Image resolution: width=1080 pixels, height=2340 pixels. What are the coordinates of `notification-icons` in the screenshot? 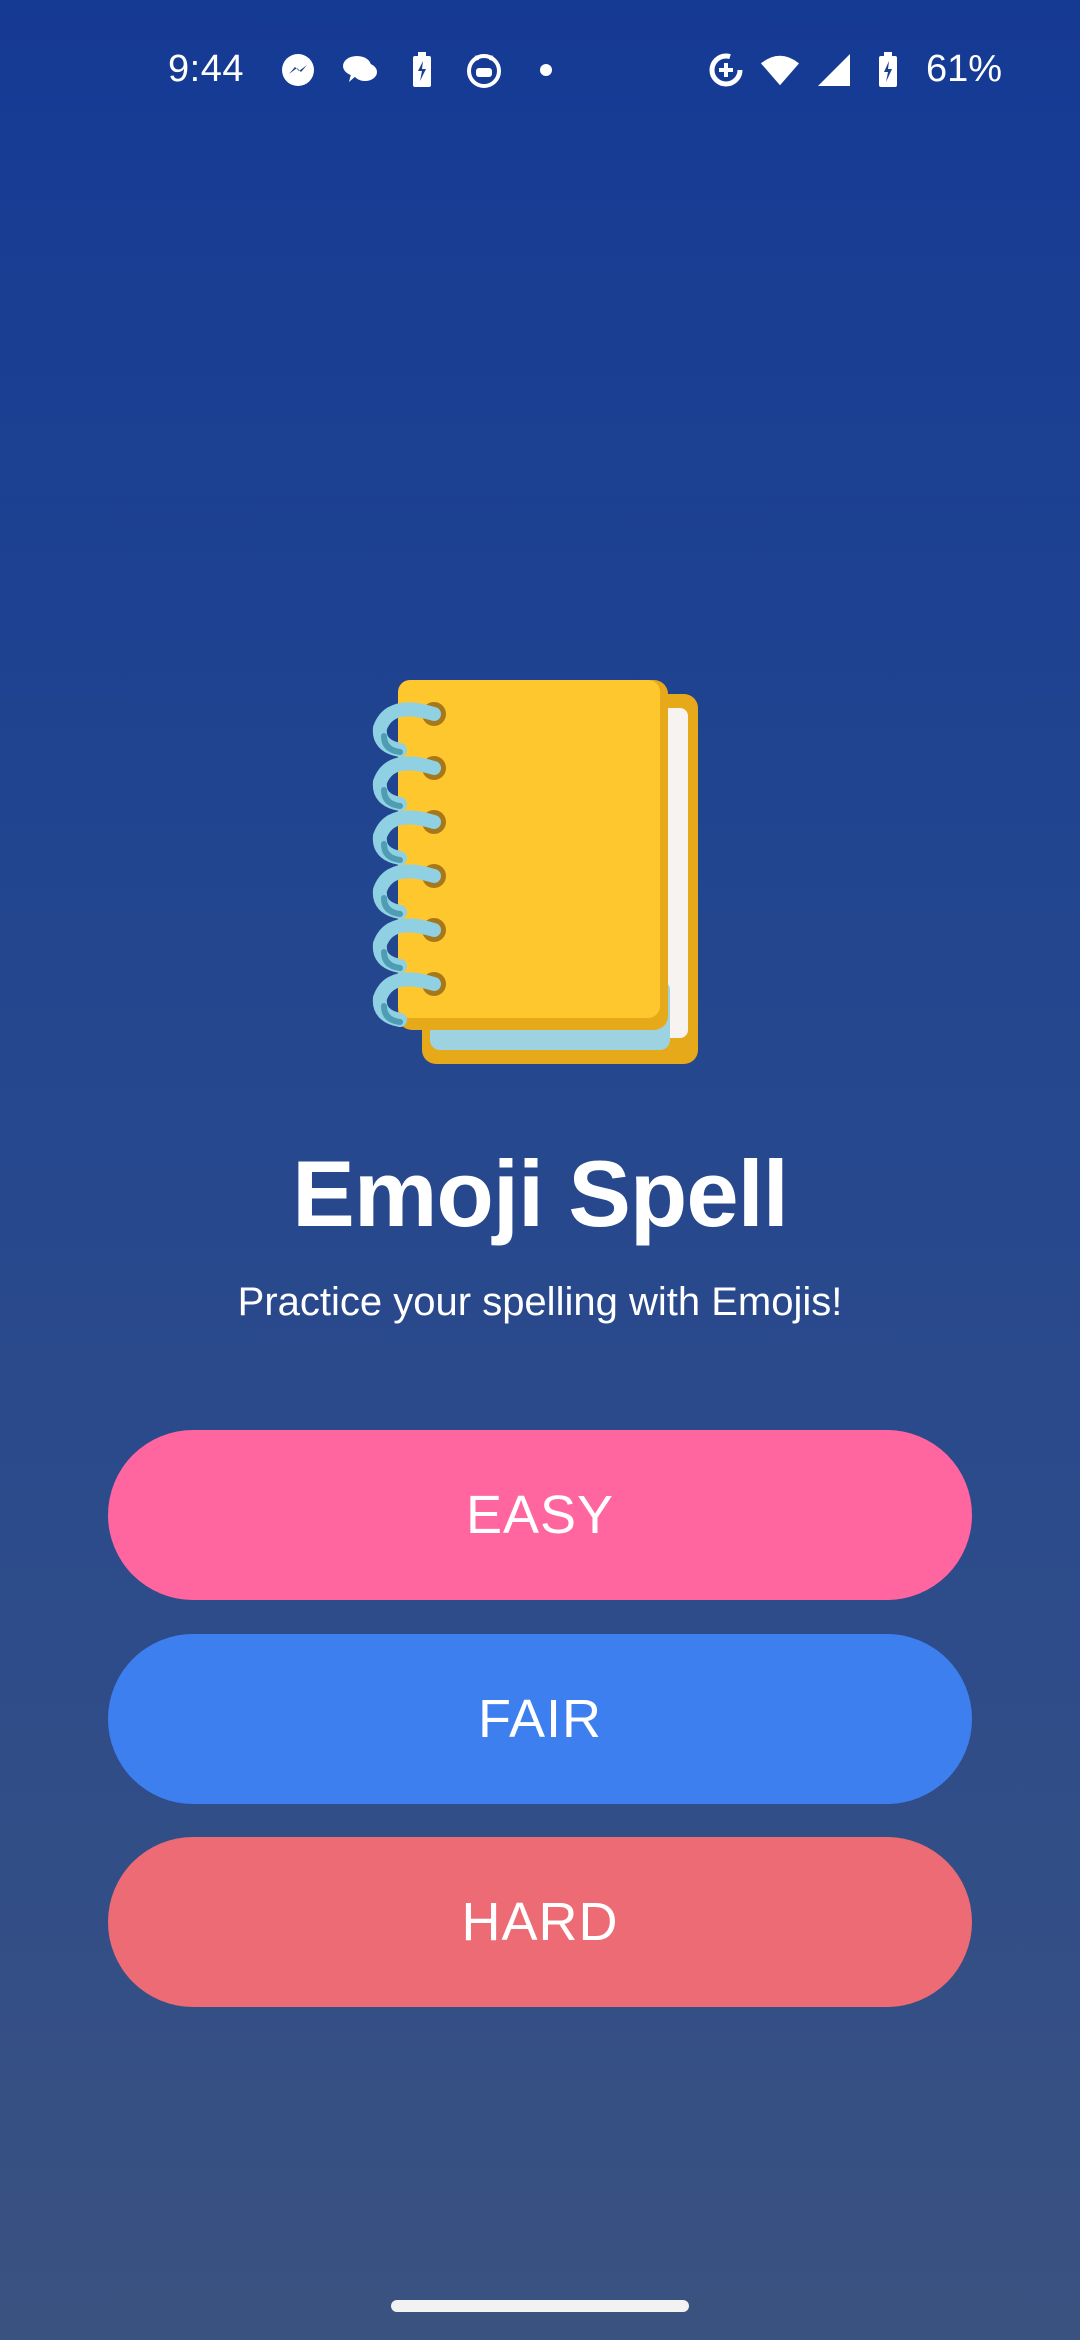 It's located at (422, 70).